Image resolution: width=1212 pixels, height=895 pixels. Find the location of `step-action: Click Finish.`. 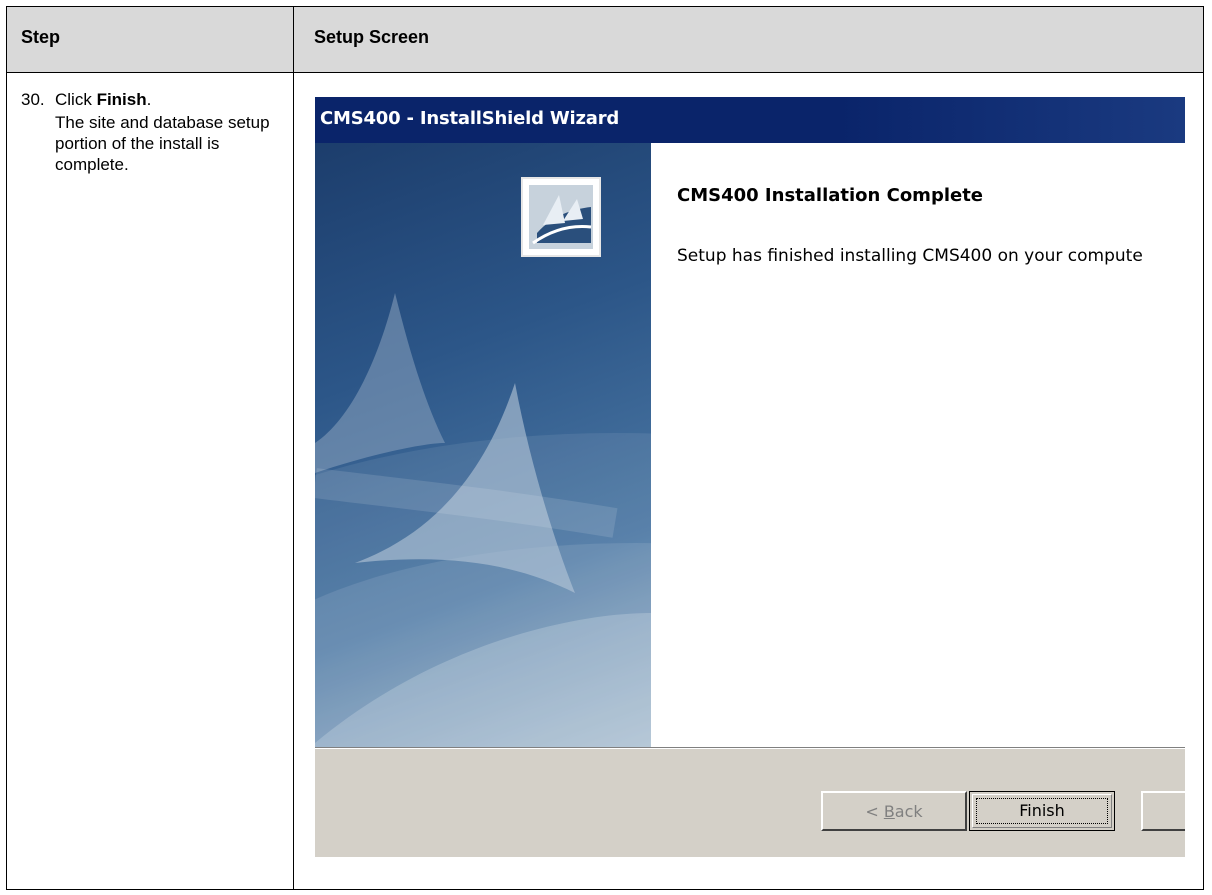

step-action: Click Finish. is located at coordinates (103, 99).